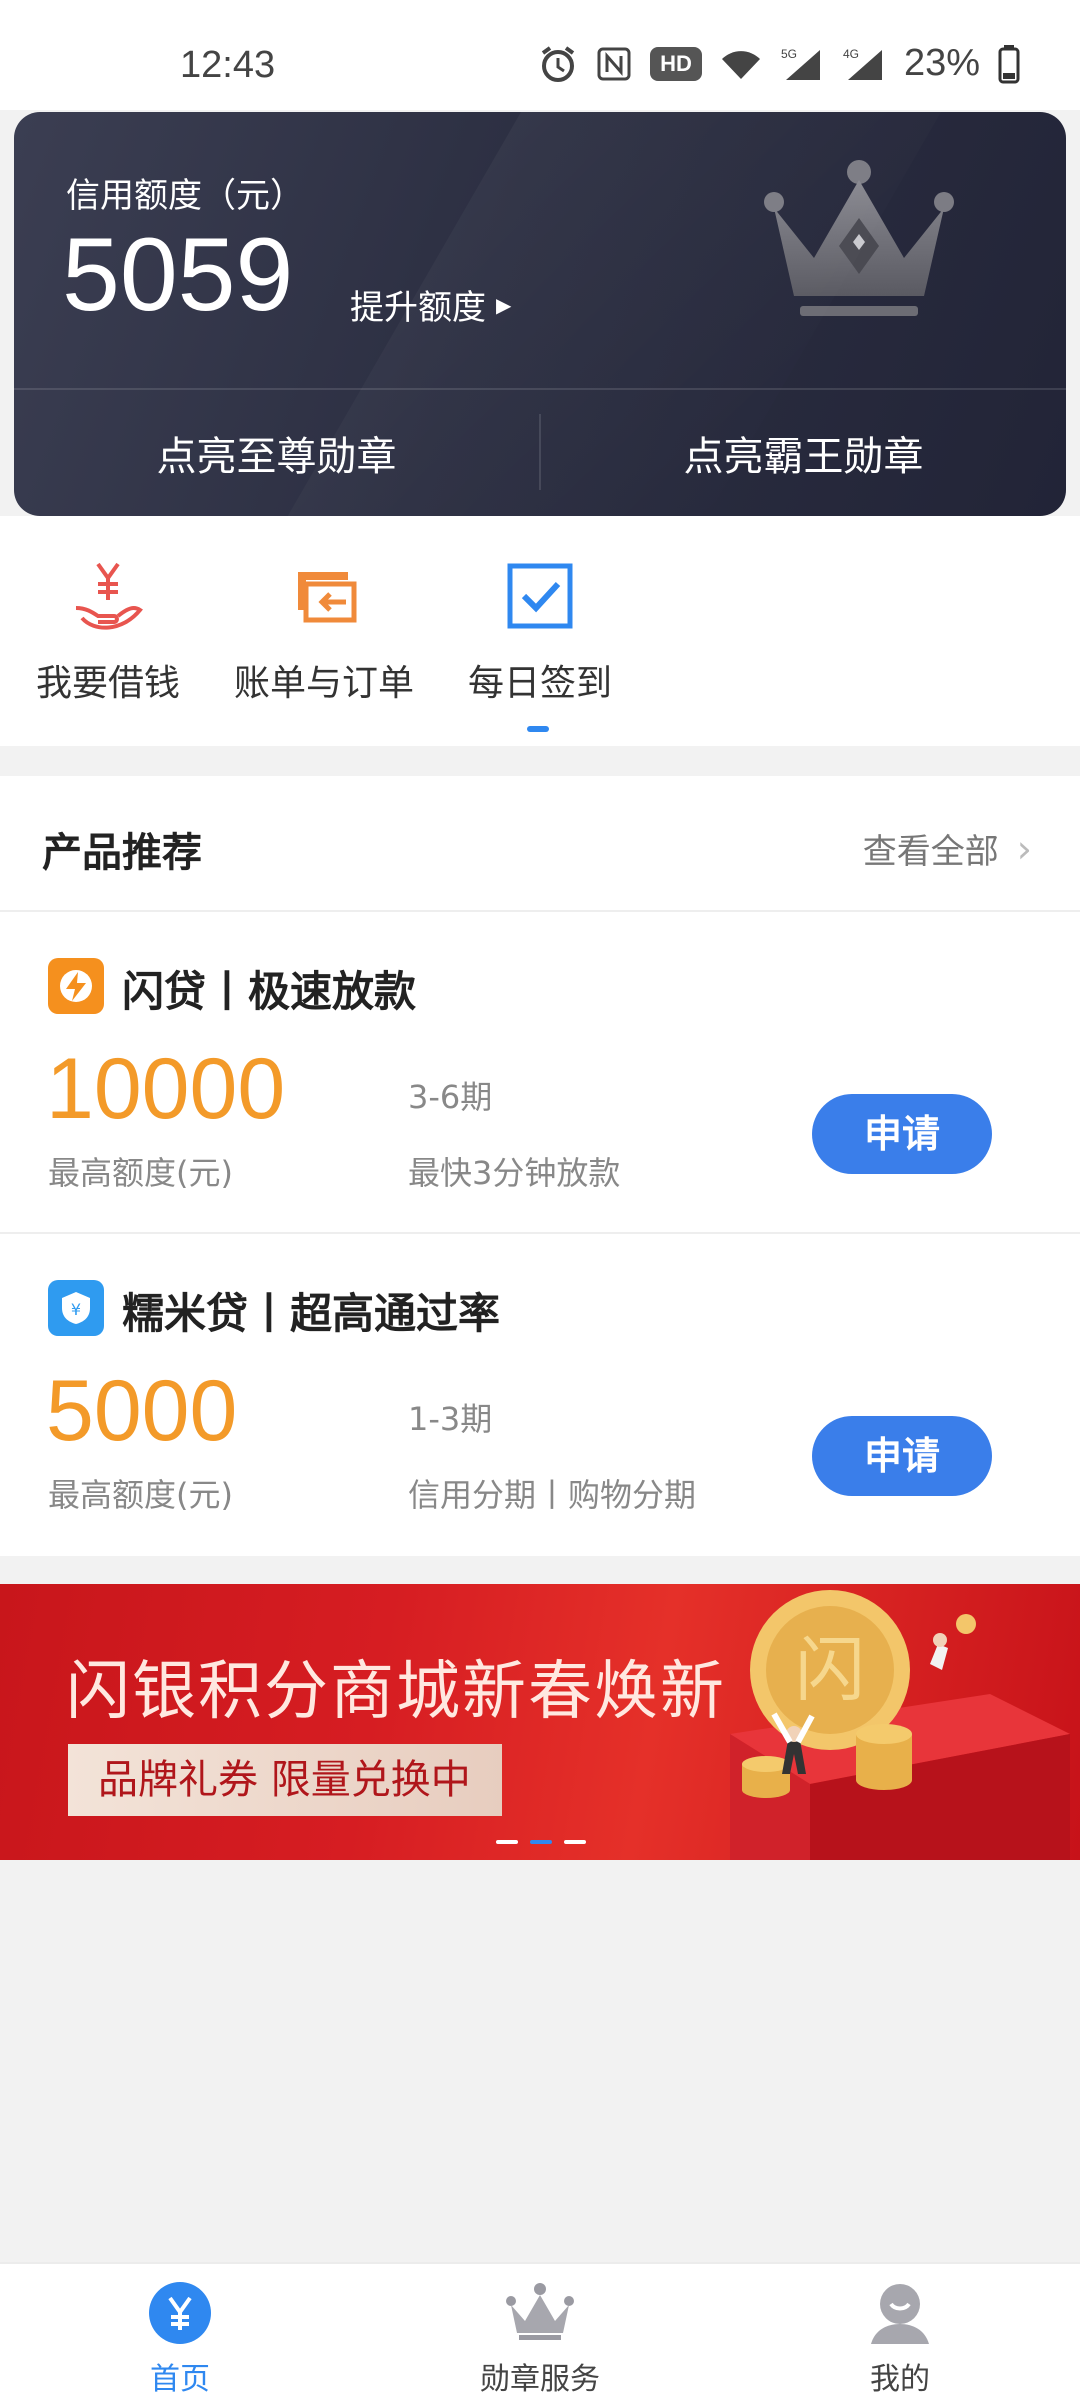  I want to click on quick-menu-bills: 账单与订单, so click(324, 631).